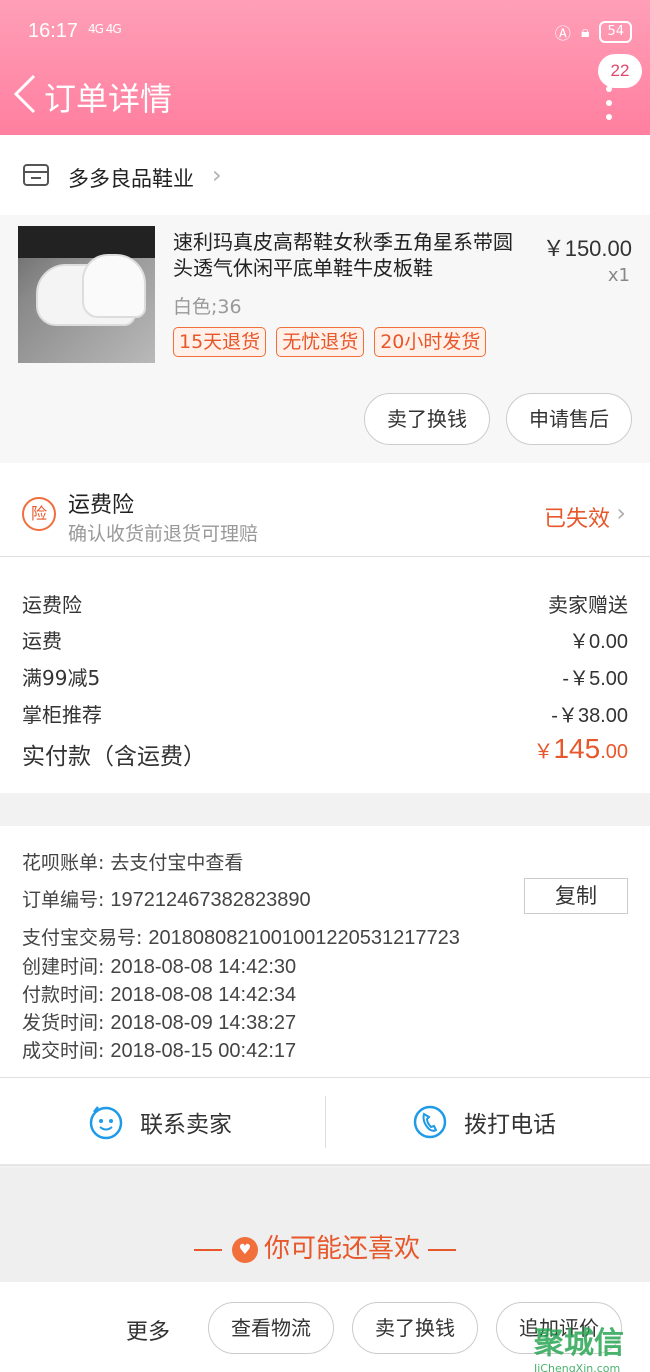  What do you see at coordinates (580, 748) in the screenshot?
I see `total-amount: ￥145.00` at bounding box center [580, 748].